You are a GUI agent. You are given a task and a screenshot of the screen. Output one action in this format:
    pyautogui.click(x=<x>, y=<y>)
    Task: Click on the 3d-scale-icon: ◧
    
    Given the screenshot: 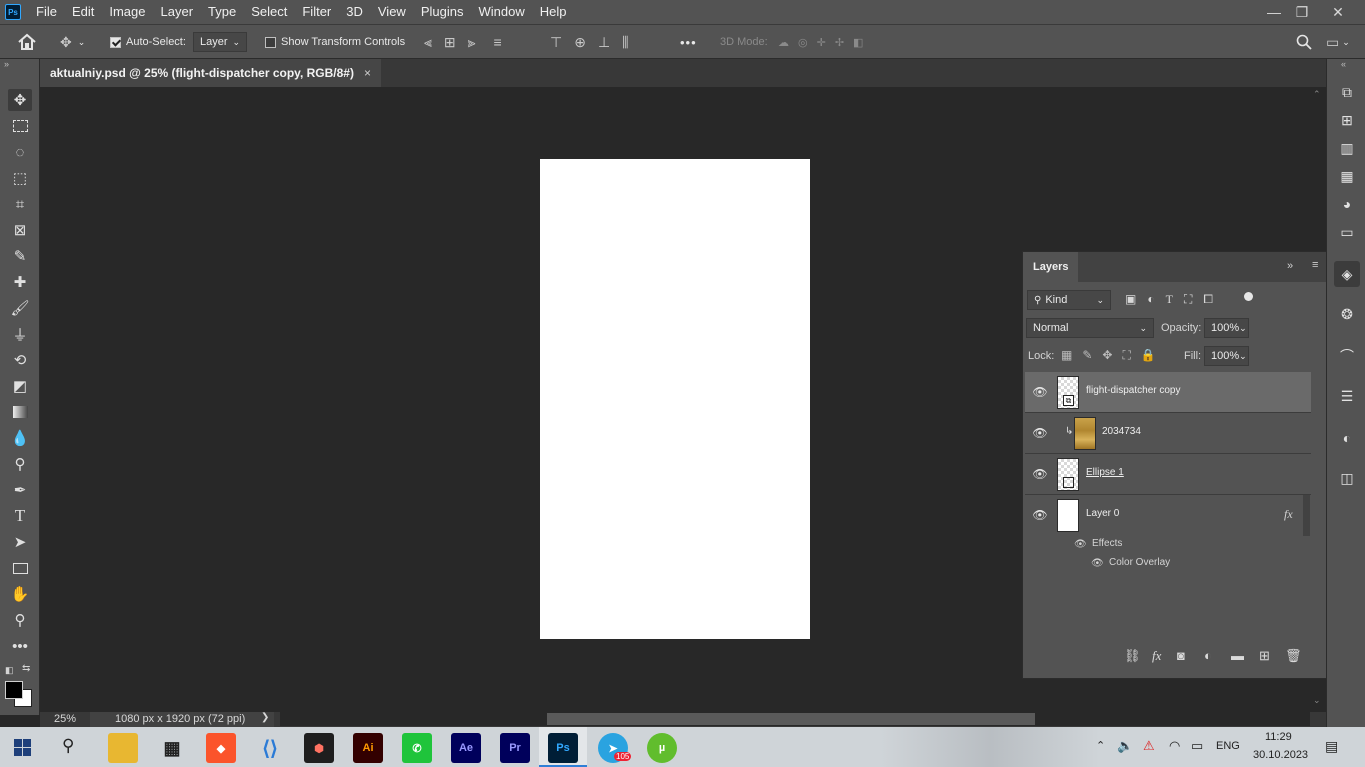 What is the action you would take?
    pyautogui.click(x=858, y=42)
    